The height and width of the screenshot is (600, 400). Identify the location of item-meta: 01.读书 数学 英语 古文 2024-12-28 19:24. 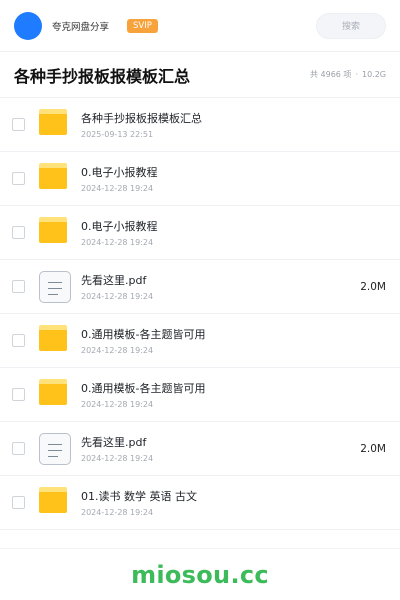
(139, 502).